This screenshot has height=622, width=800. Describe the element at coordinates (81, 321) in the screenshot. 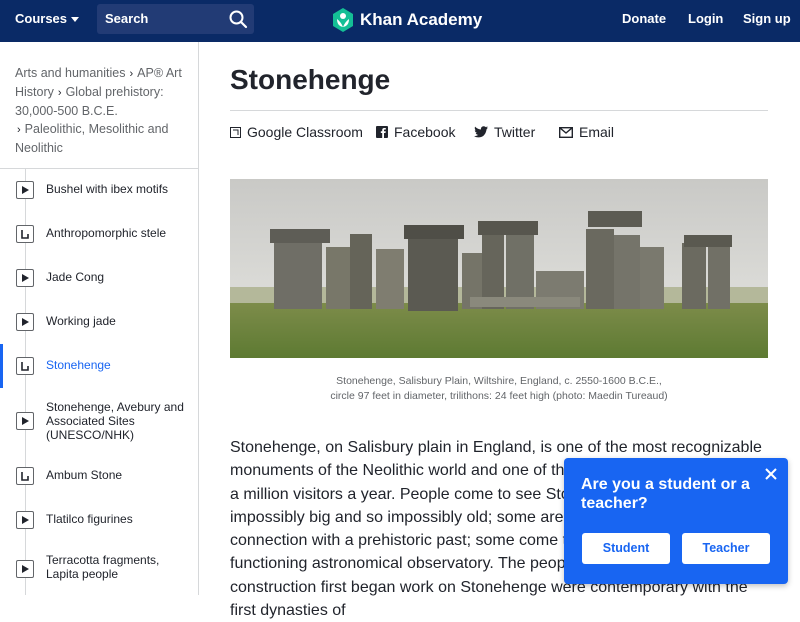

I see `sidebar-item-label: Working jade` at that location.